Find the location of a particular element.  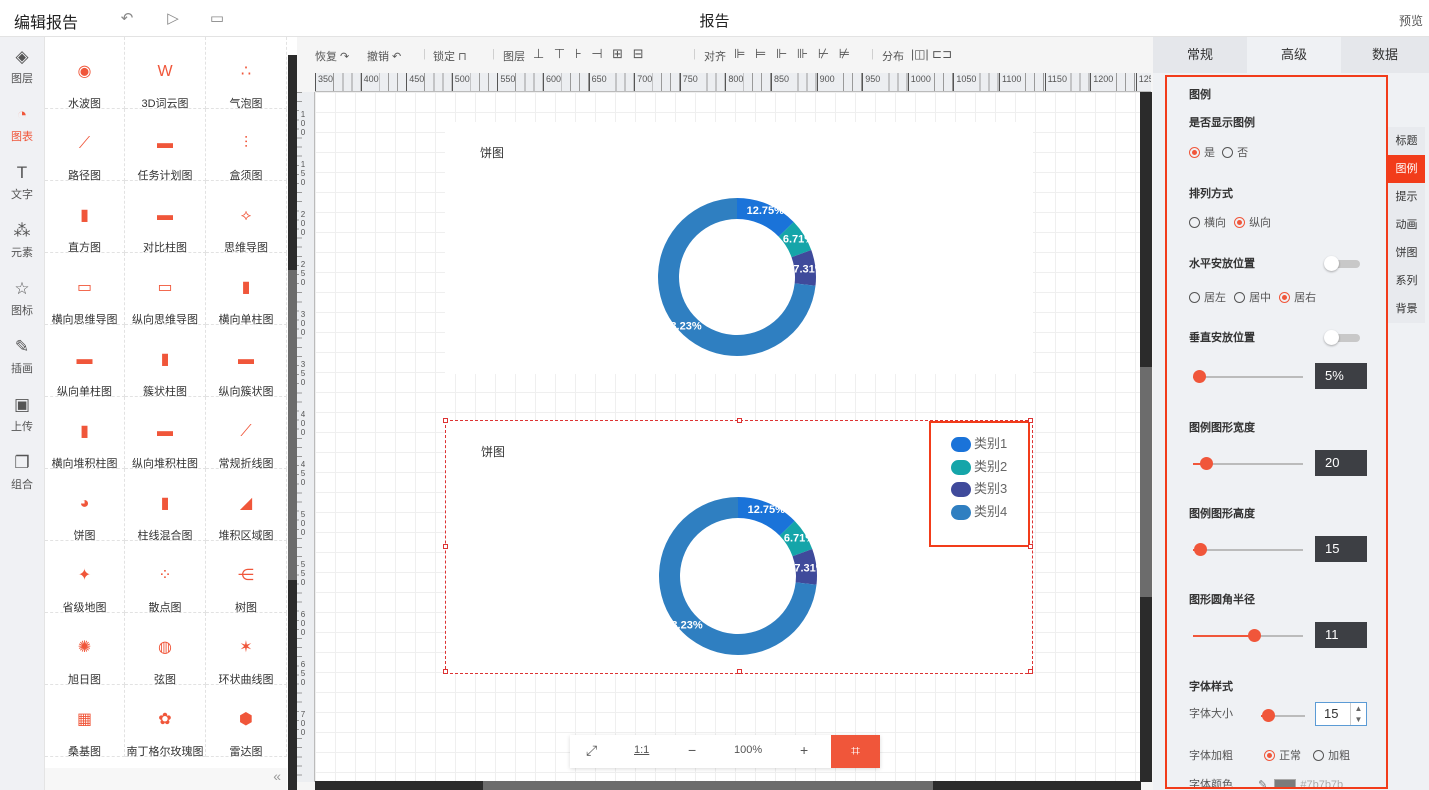

chart-type-item: ◕ 饼图 is located at coordinates (85, 505).